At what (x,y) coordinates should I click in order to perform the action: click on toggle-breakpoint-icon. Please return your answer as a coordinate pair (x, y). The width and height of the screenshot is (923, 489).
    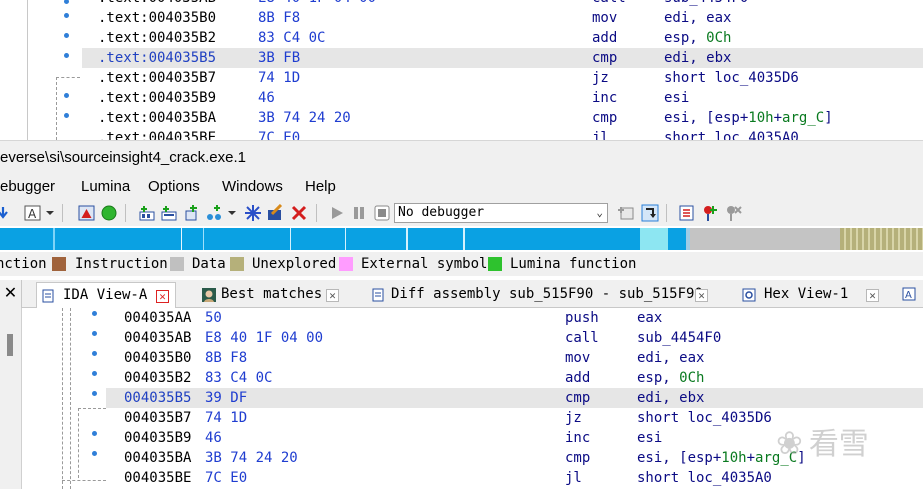
    Looking at the image, I should click on (710, 213).